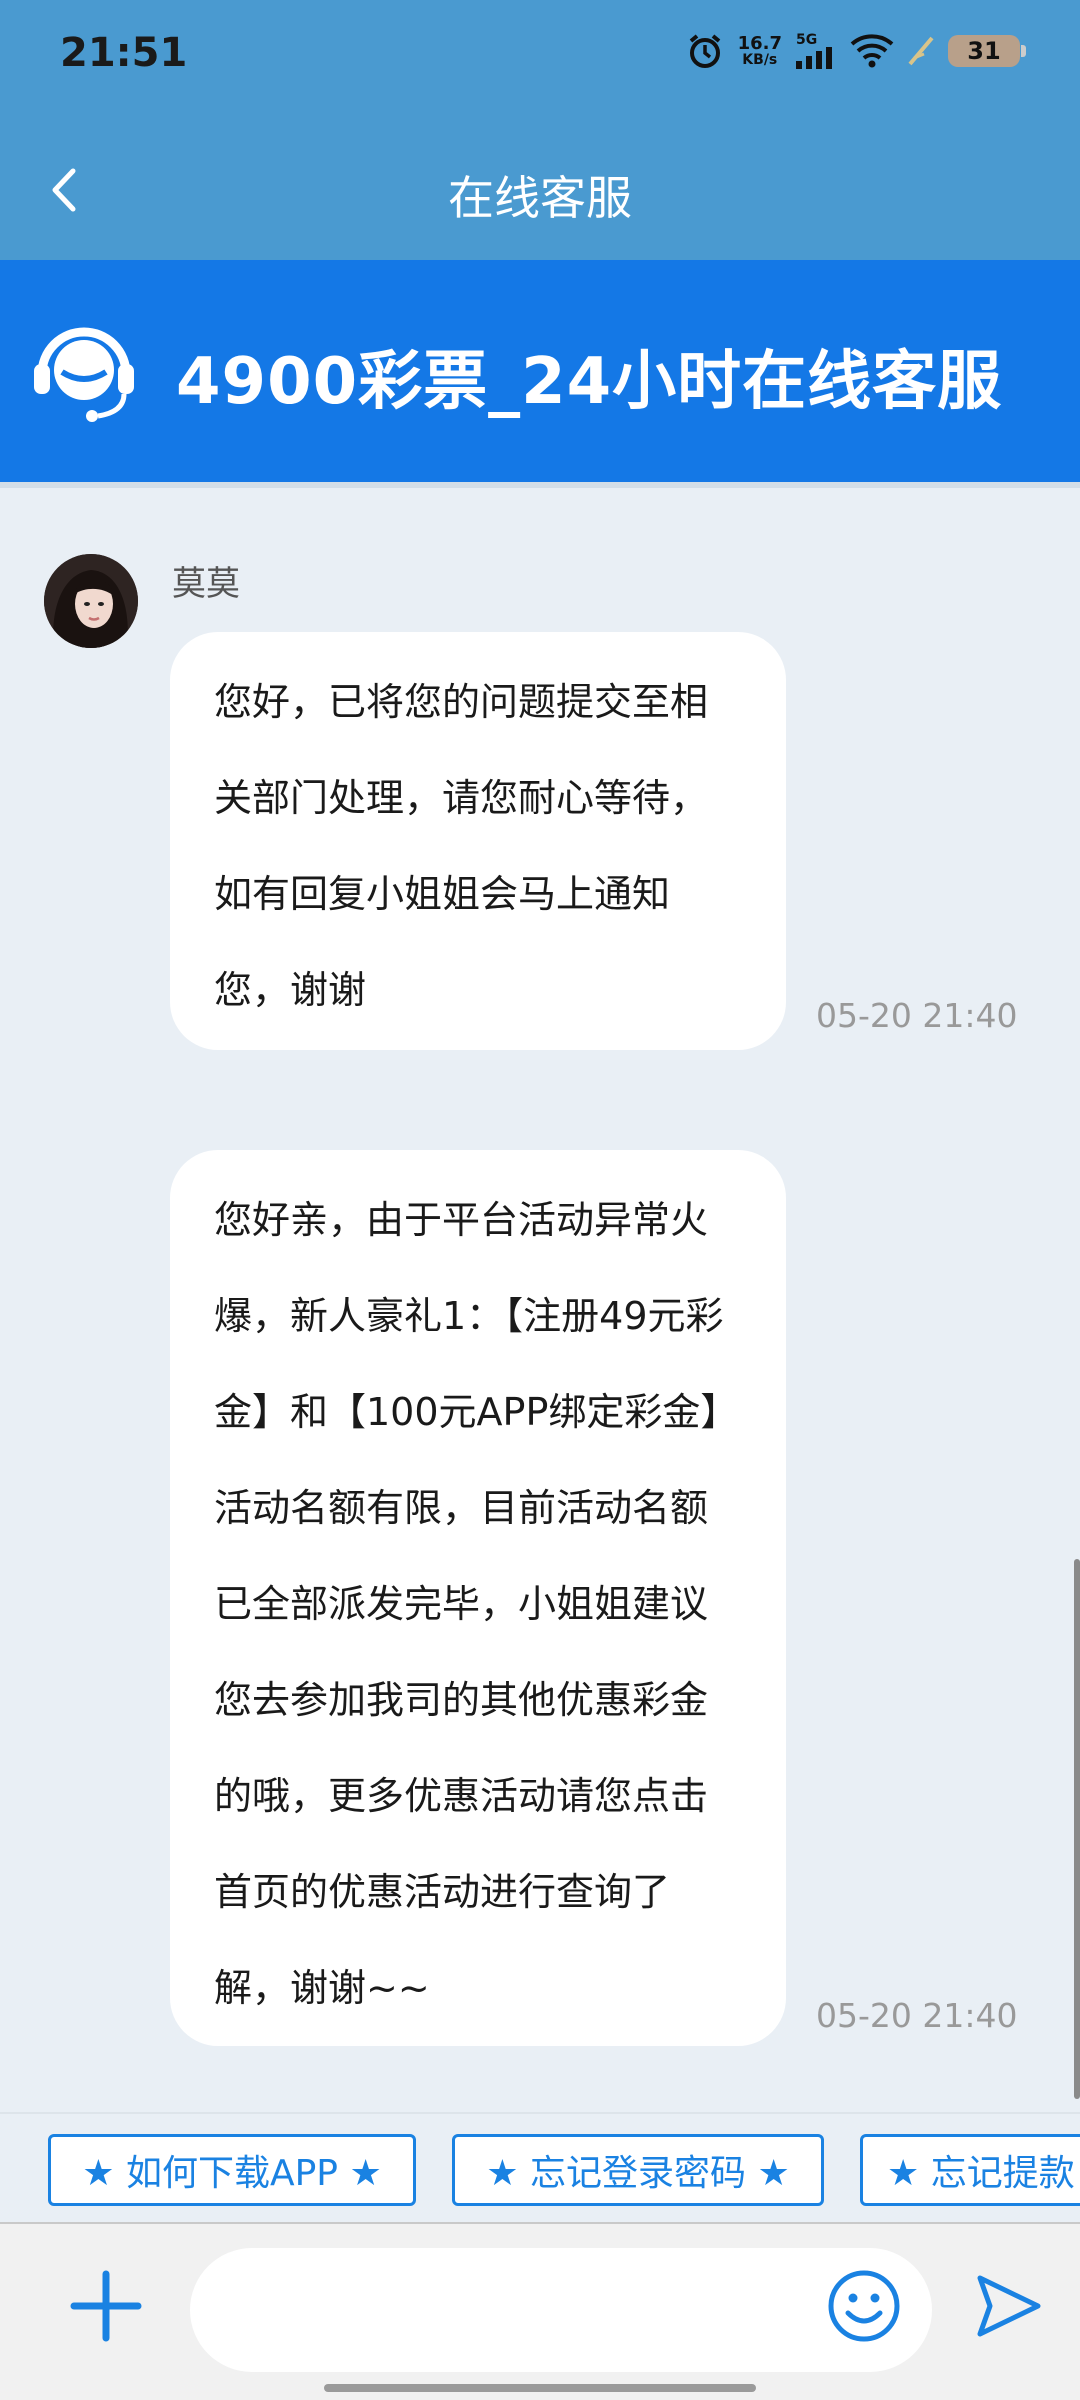 The height and width of the screenshot is (2400, 1080). I want to click on signal-icon: 5G, so click(816, 51).